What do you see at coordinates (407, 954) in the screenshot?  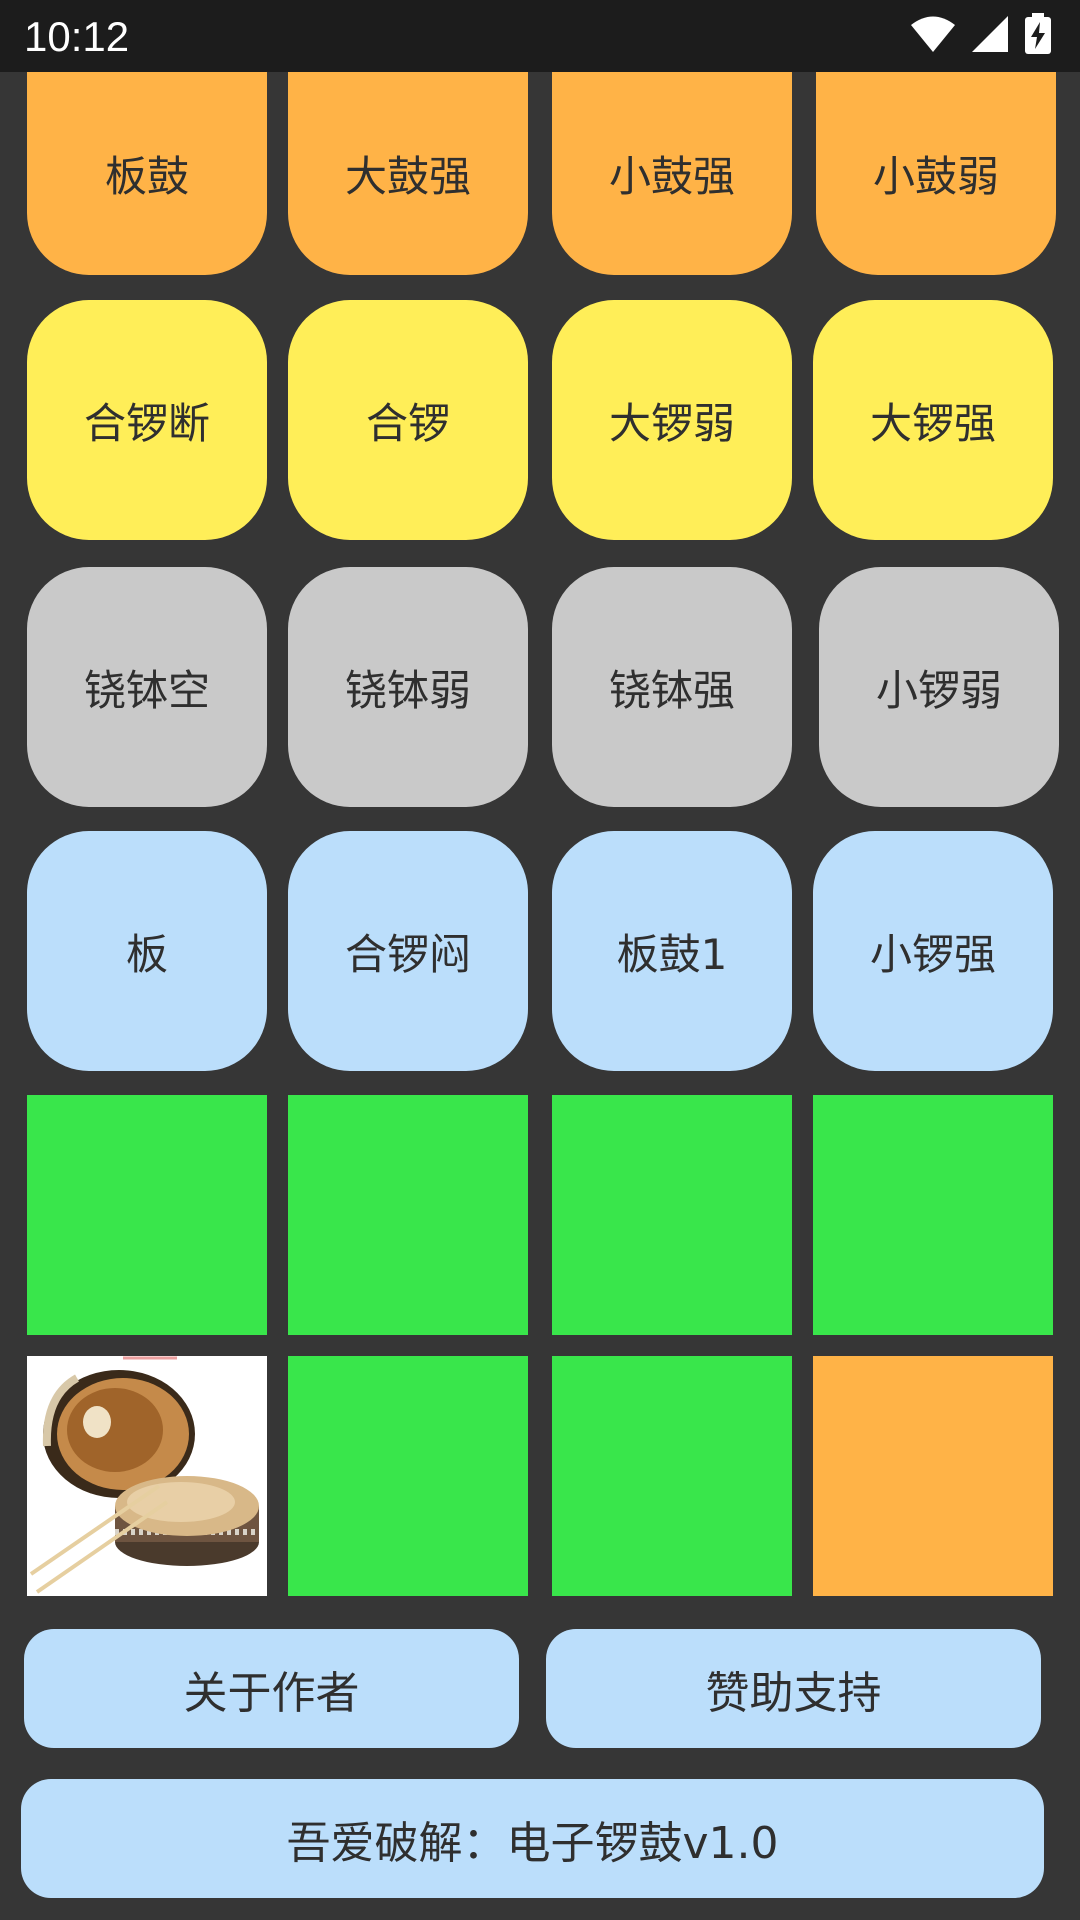 I see `pad-label: 合锣闷` at bounding box center [407, 954].